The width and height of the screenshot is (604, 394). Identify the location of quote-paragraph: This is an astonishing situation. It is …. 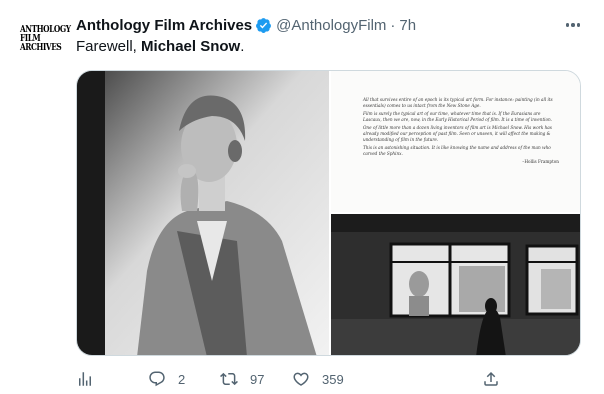
(457, 150).